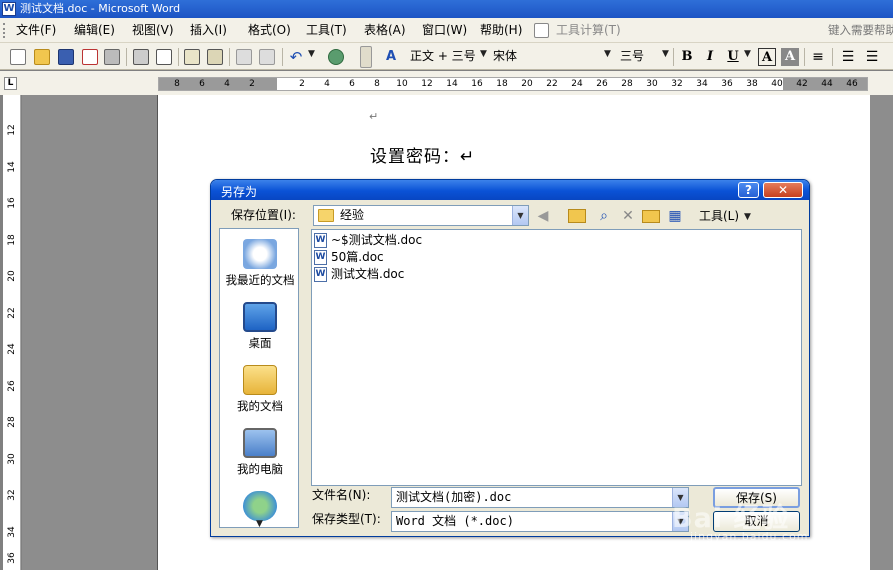 The width and height of the screenshot is (893, 570). Describe the element at coordinates (326, 30) in the screenshot. I see `menu-tools: 工具(T)` at that location.